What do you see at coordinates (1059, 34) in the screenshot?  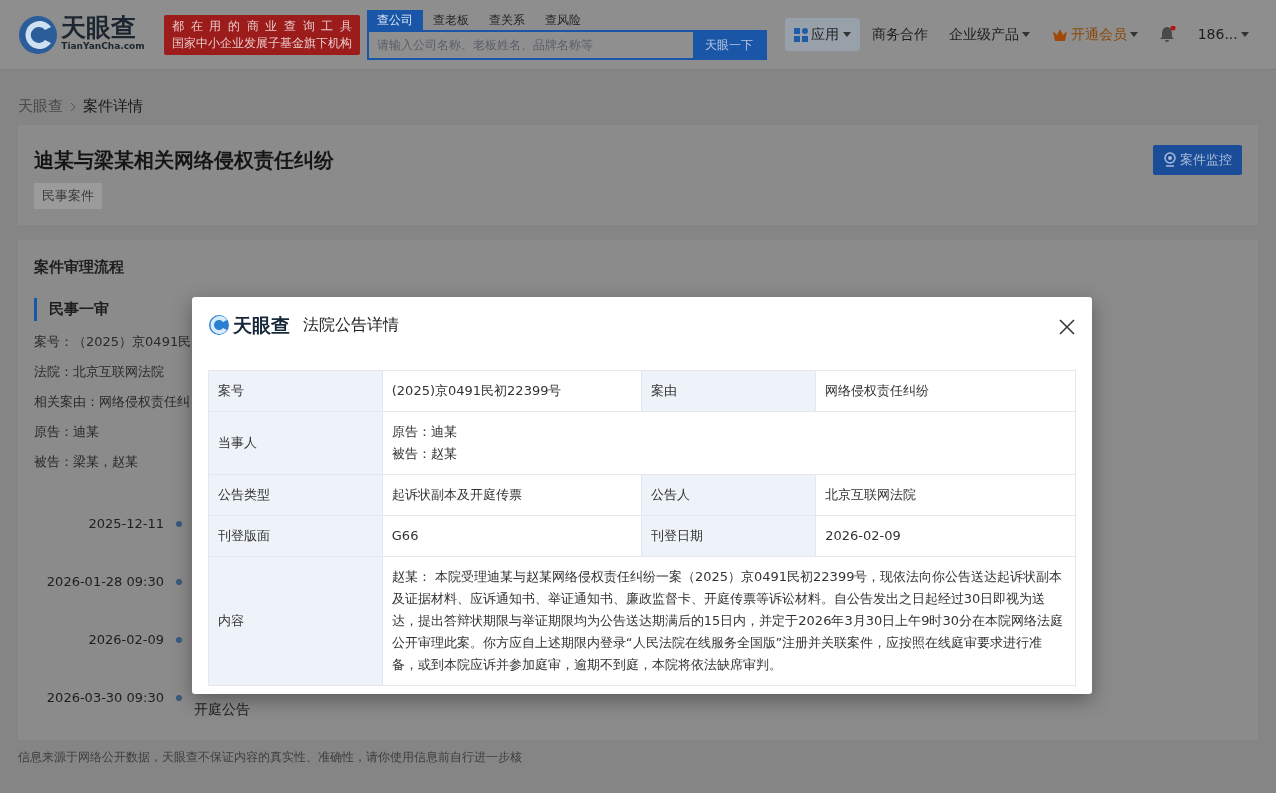 I see `crown-icon` at bounding box center [1059, 34].